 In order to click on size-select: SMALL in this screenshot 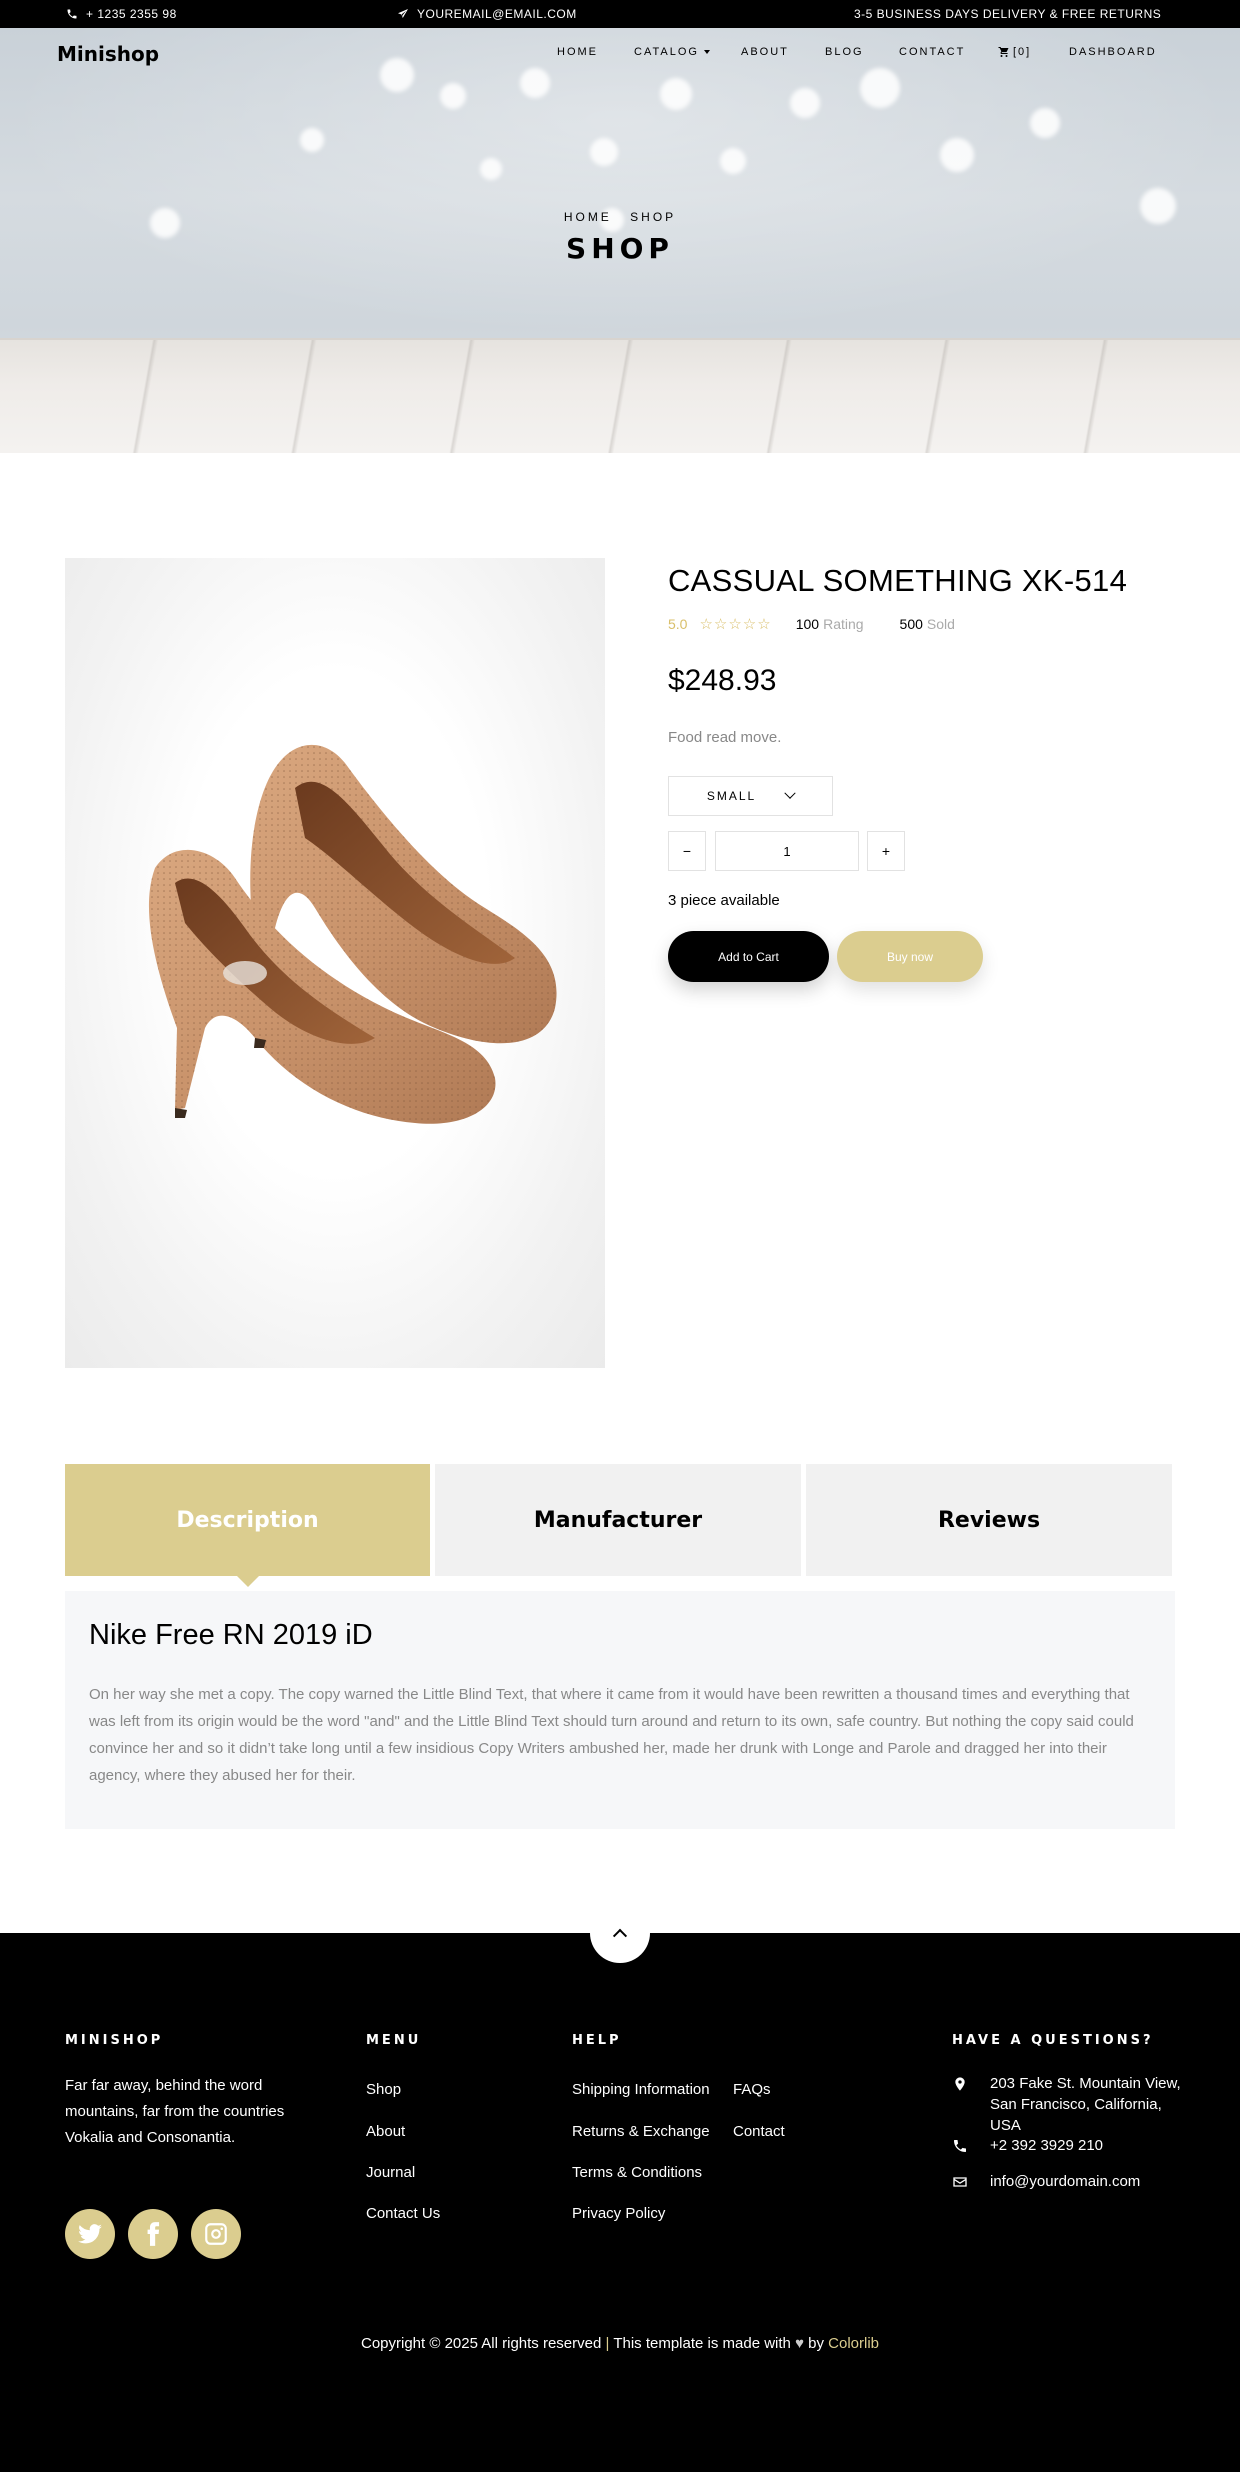, I will do `click(750, 796)`.